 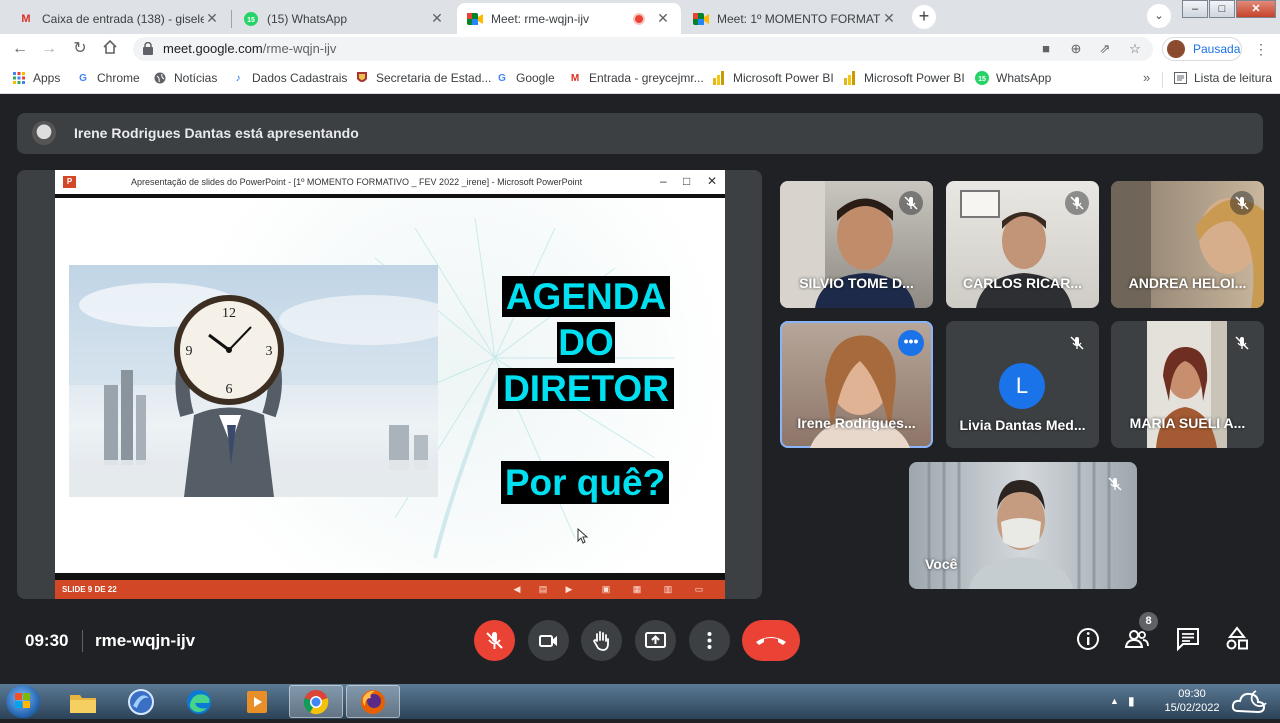 I want to click on bookmark-star-icon: ☆, so click(x=1135, y=49).